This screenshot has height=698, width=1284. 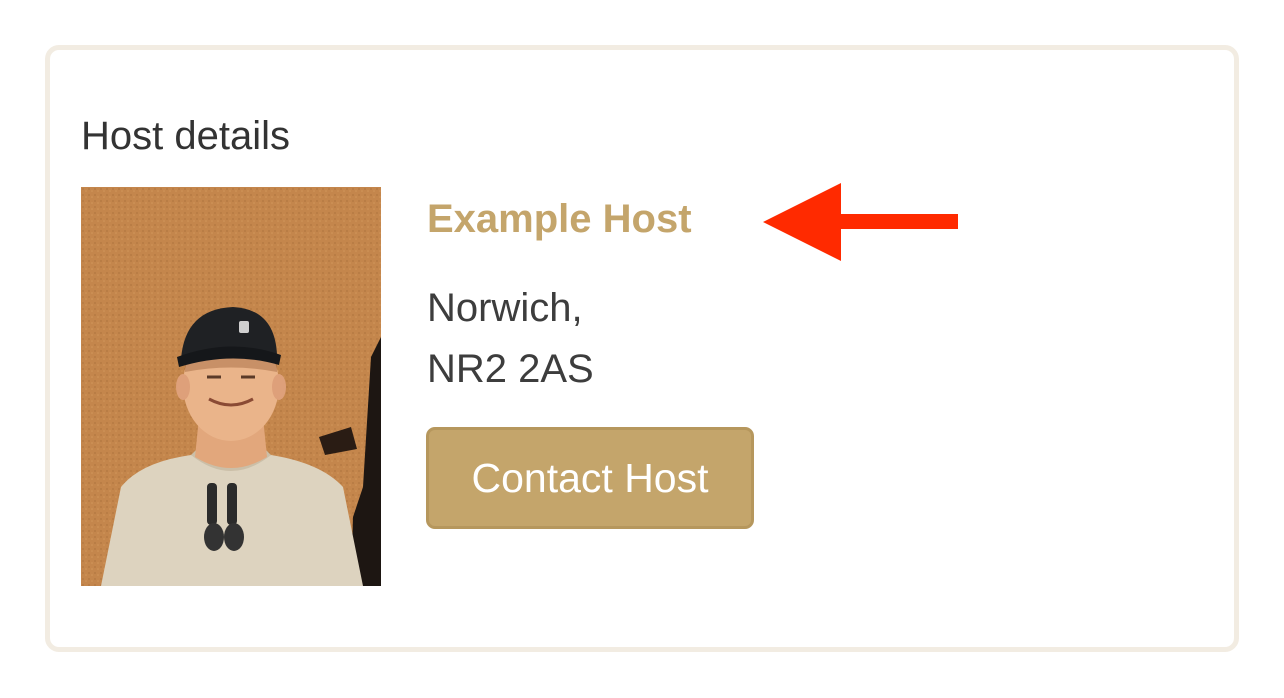 I want to click on card-title: Host details, so click(x=185, y=136).